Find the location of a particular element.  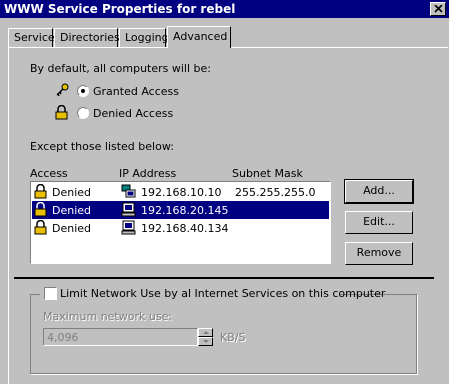

tab-advanced: Advanced is located at coordinates (199, 37).